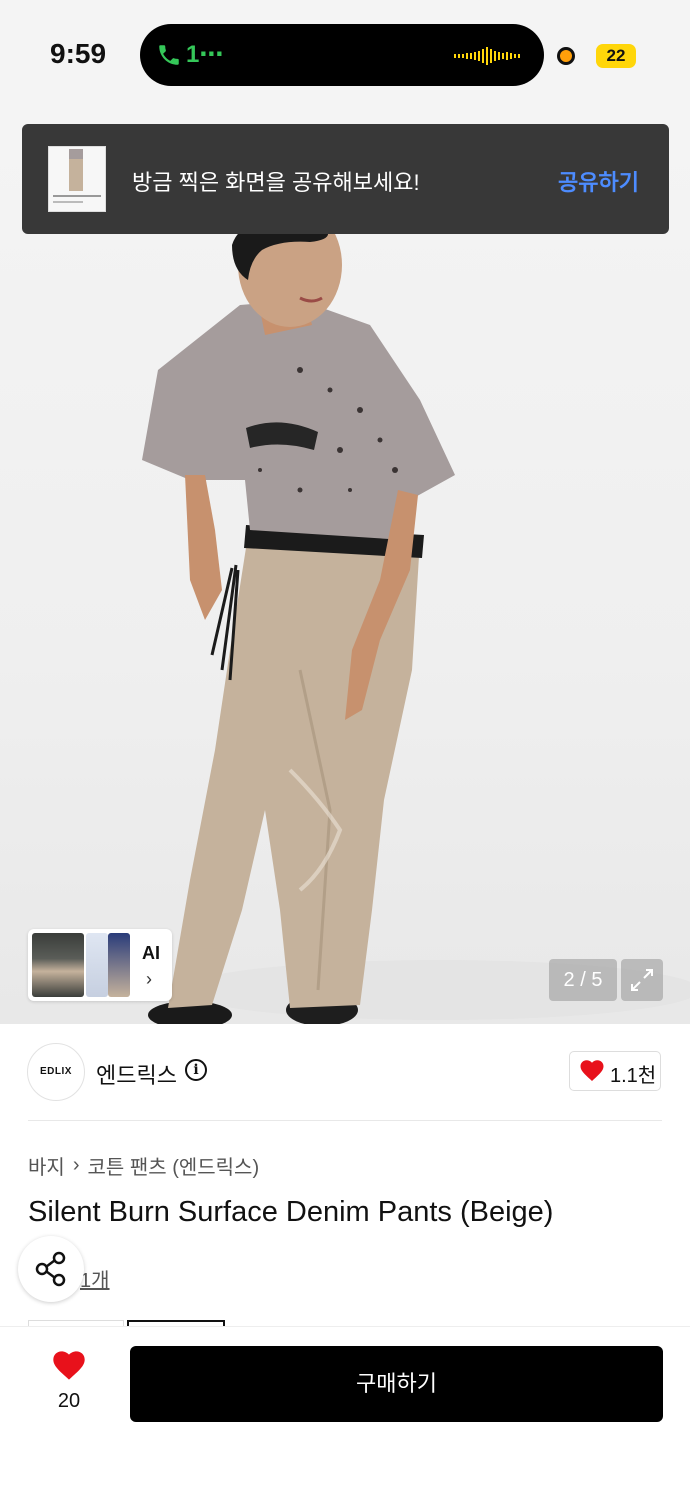  I want to click on breadcrumb-category: 바지, so click(46, 1168).